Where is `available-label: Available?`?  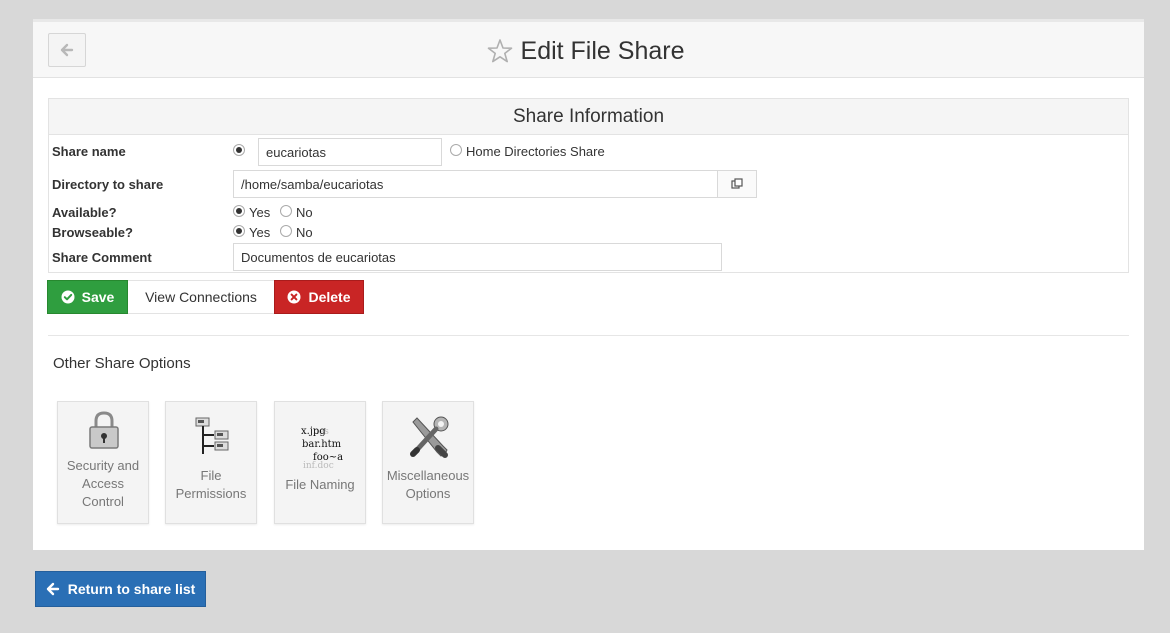 available-label: Available? is located at coordinates (84, 212).